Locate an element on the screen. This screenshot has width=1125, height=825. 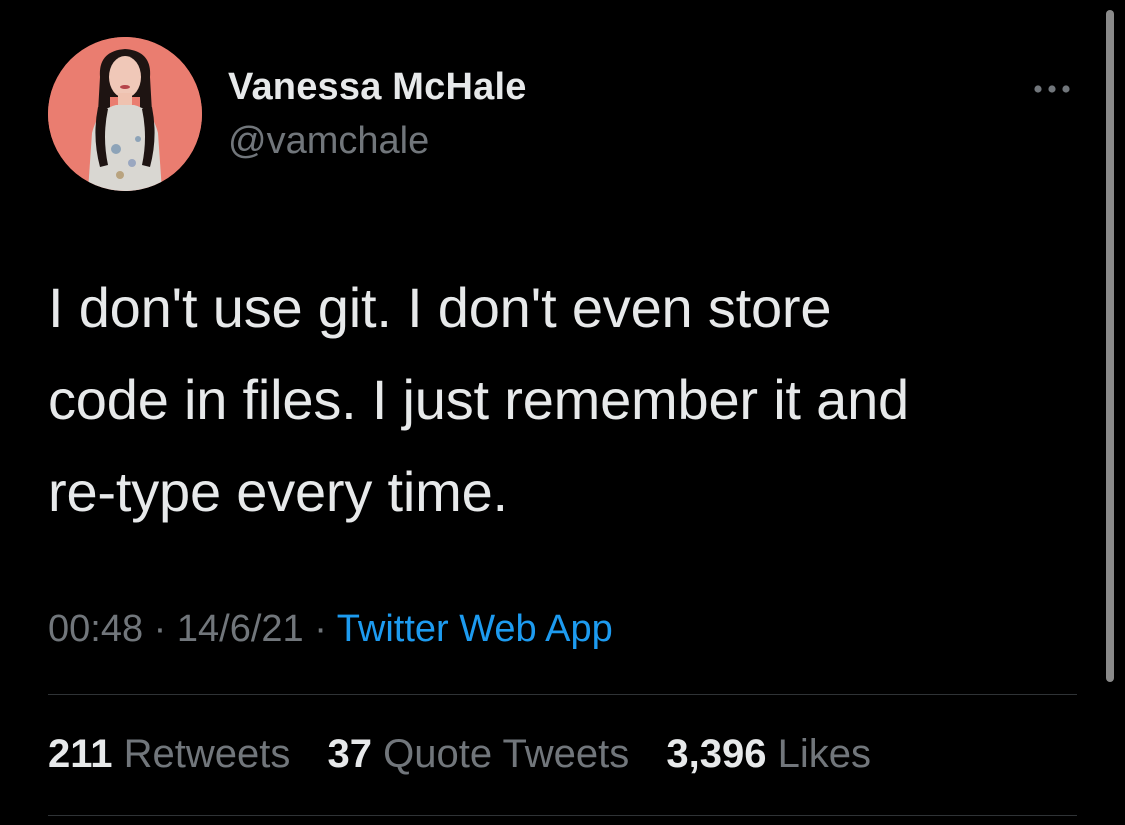
more-horizontal-icon is located at coordinates (1052, 89).